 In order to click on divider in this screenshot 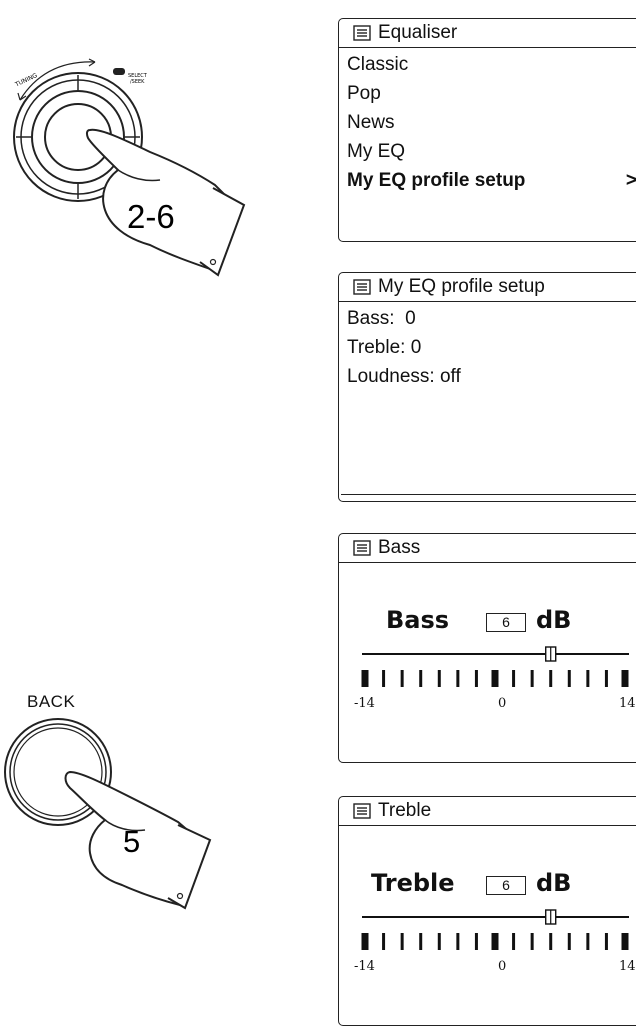, I will do `click(488, 494)`.